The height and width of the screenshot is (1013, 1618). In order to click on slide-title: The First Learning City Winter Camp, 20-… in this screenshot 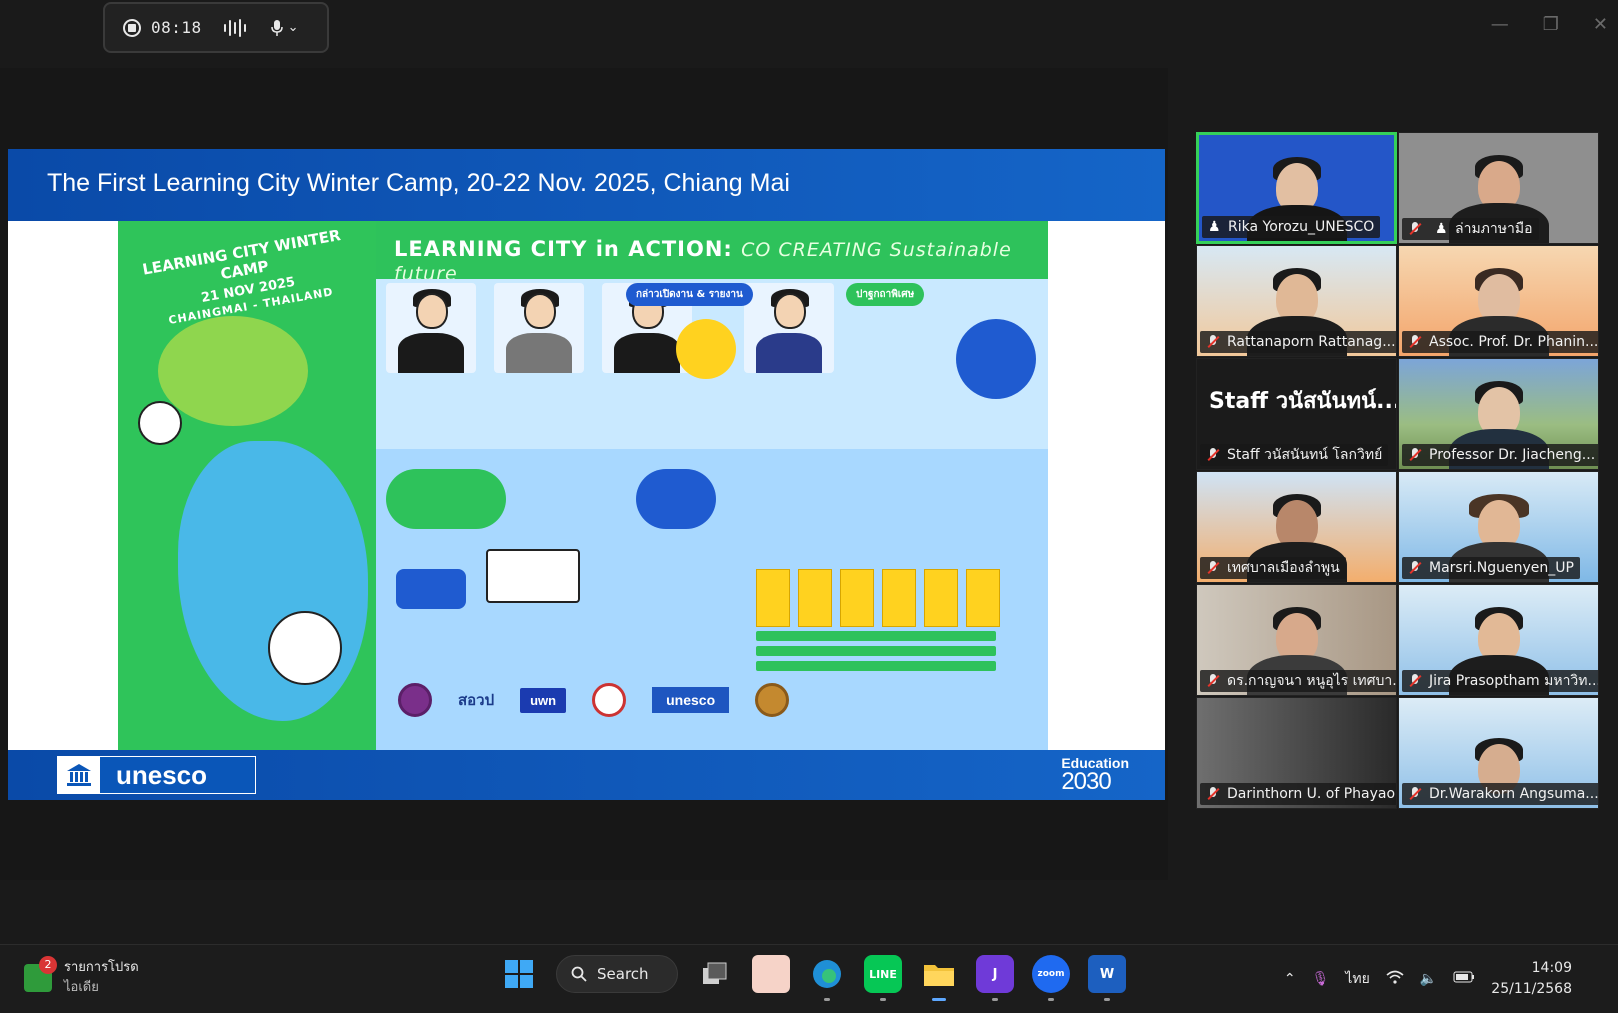, I will do `click(418, 183)`.